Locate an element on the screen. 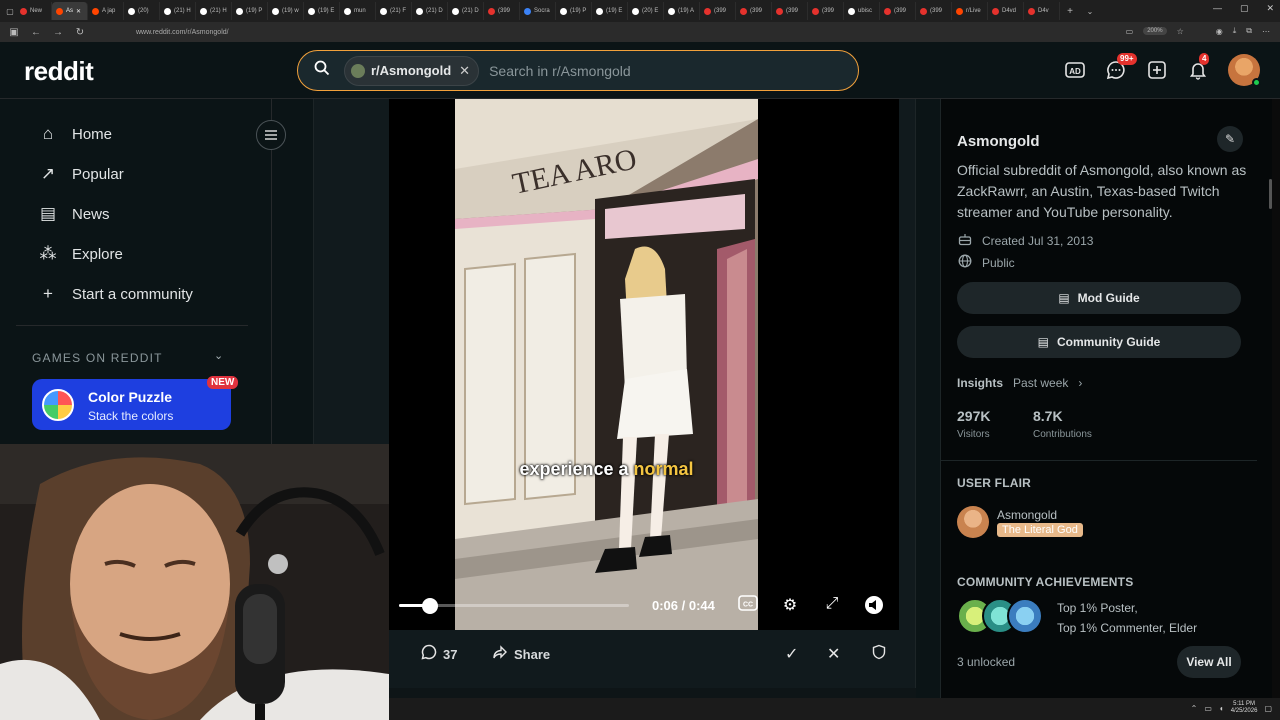  user-flair-heading: USER FLAIR is located at coordinates (994, 483).